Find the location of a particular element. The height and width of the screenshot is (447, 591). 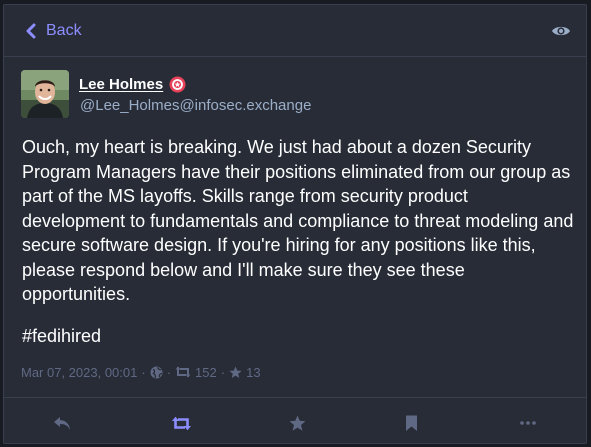

chevron-left-icon is located at coordinates (31, 31).